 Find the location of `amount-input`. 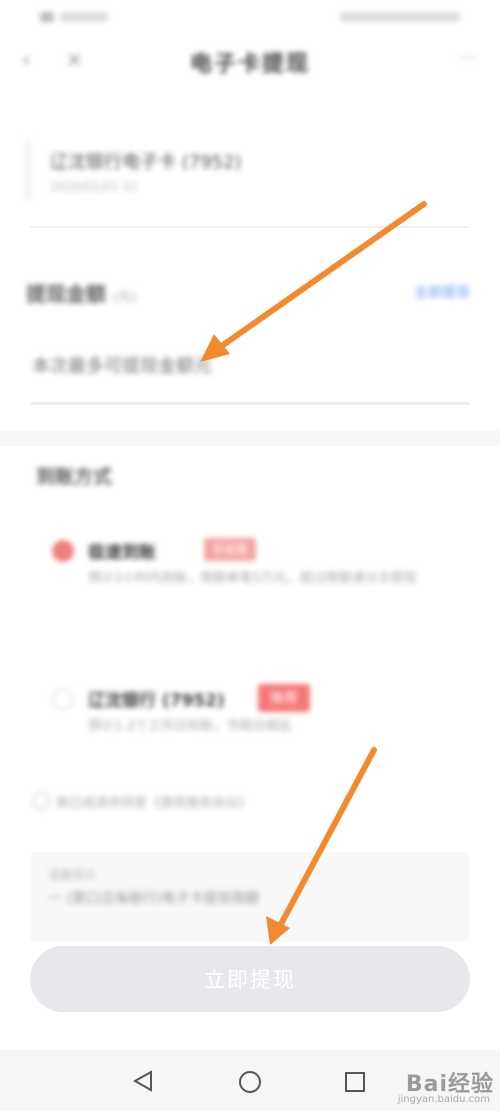

amount-input is located at coordinates (172, 366).